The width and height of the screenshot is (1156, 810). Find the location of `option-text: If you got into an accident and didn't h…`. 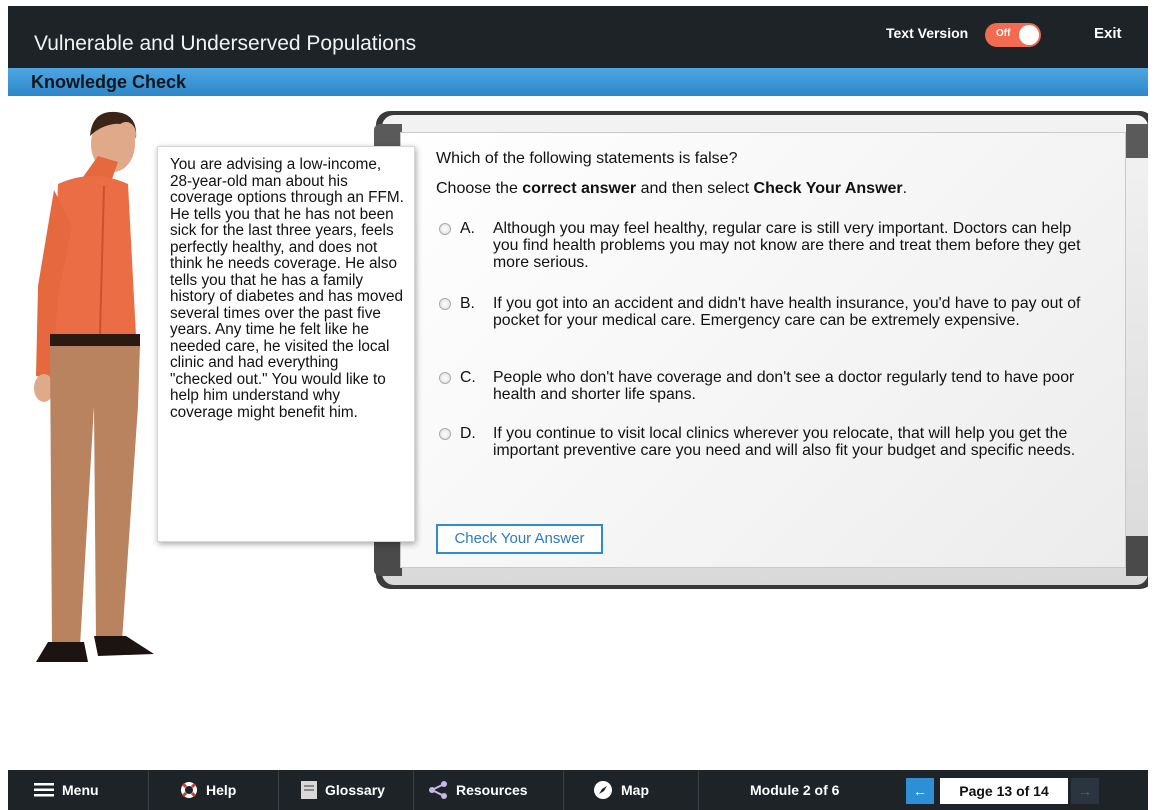

option-text: If you got into an accident and didn't h… is located at coordinates (787, 312).